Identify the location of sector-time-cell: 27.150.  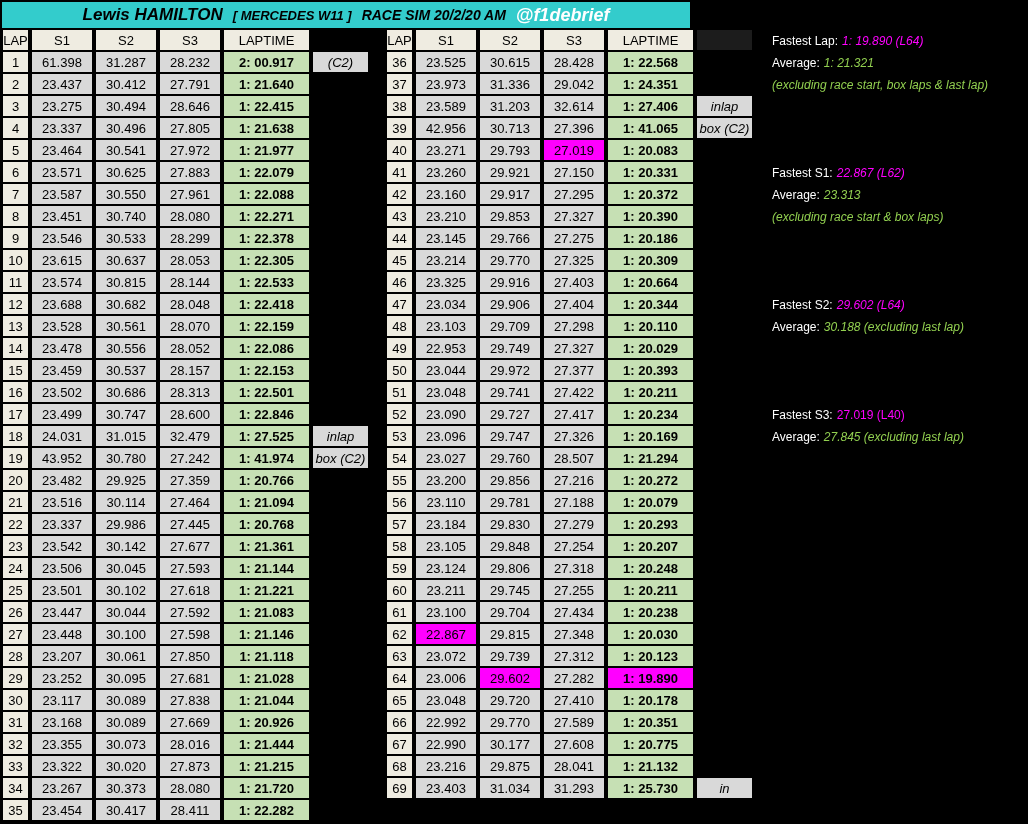
(574, 172).